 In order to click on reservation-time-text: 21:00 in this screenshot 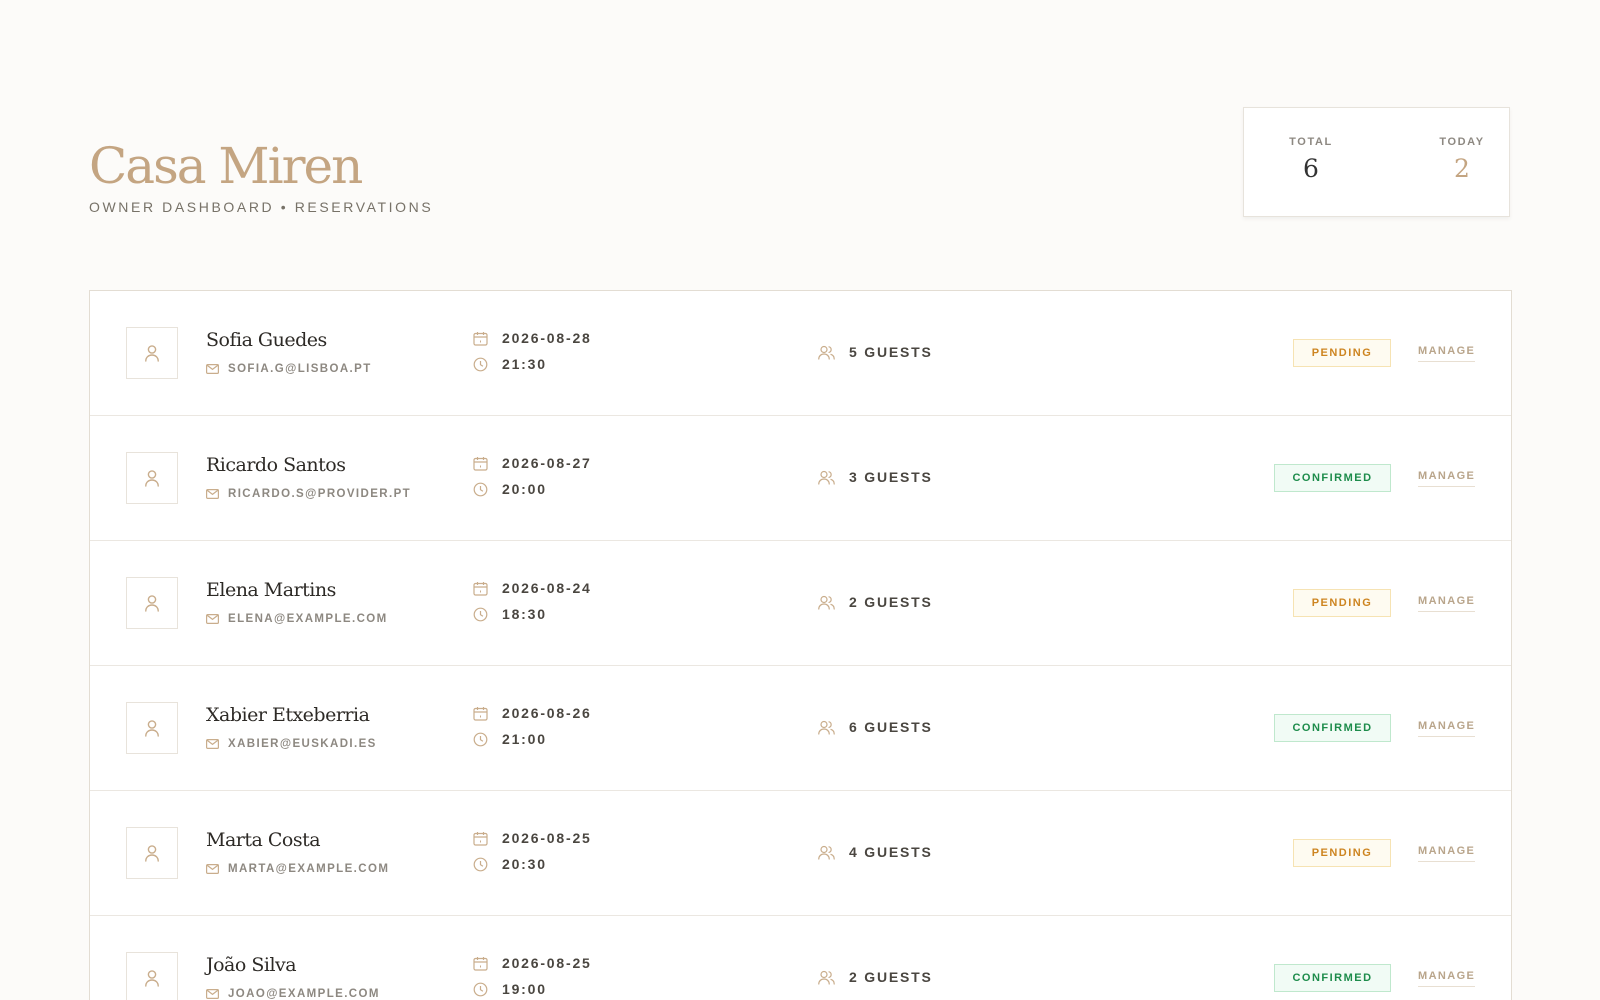, I will do `click(524, 739)`.